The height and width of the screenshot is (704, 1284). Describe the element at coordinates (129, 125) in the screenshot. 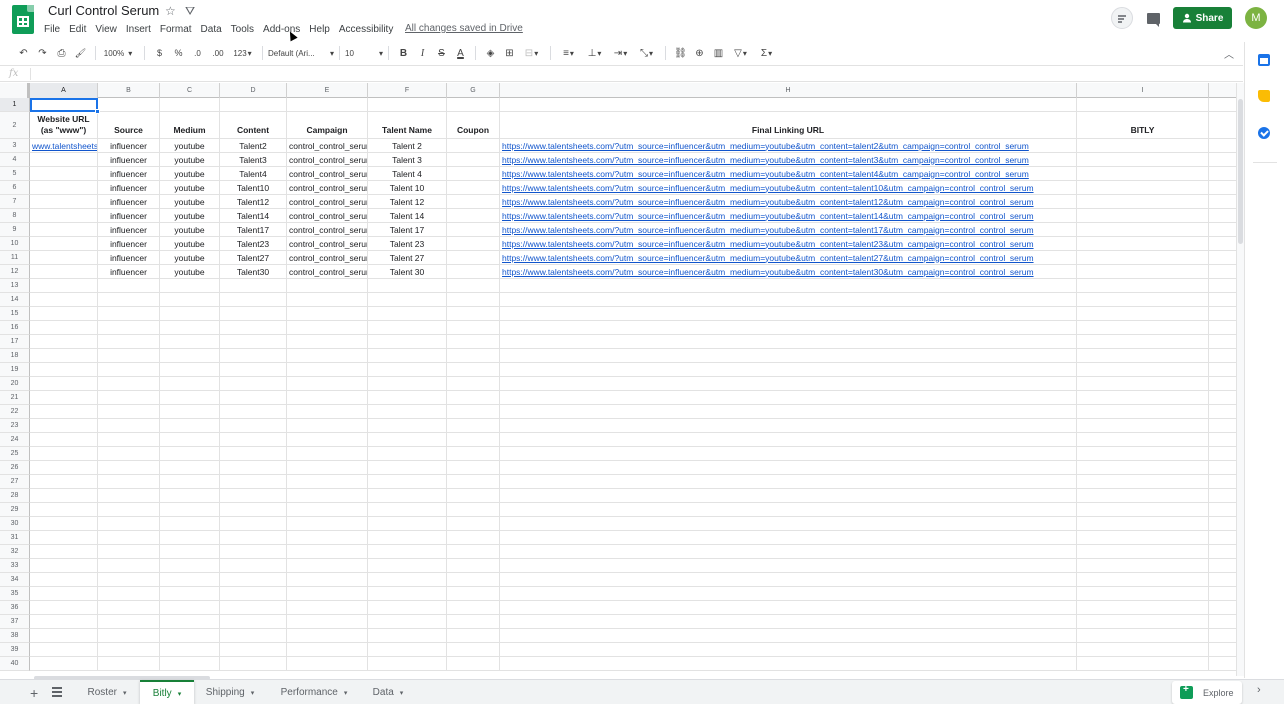

I see `header-cell-source: Source` at that location.